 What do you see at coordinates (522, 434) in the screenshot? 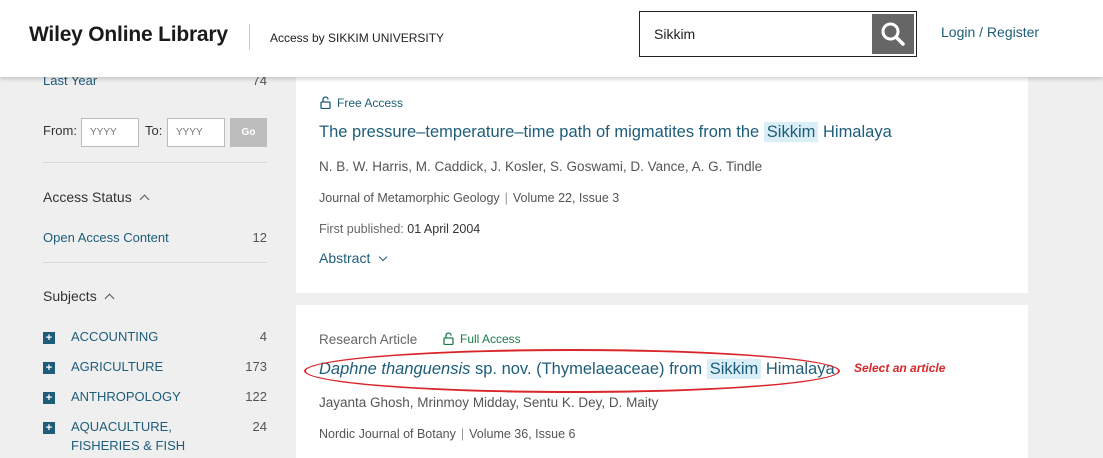
I see `journal-volume: Volume 36, Issue 6` at bounding box center [522, 434].